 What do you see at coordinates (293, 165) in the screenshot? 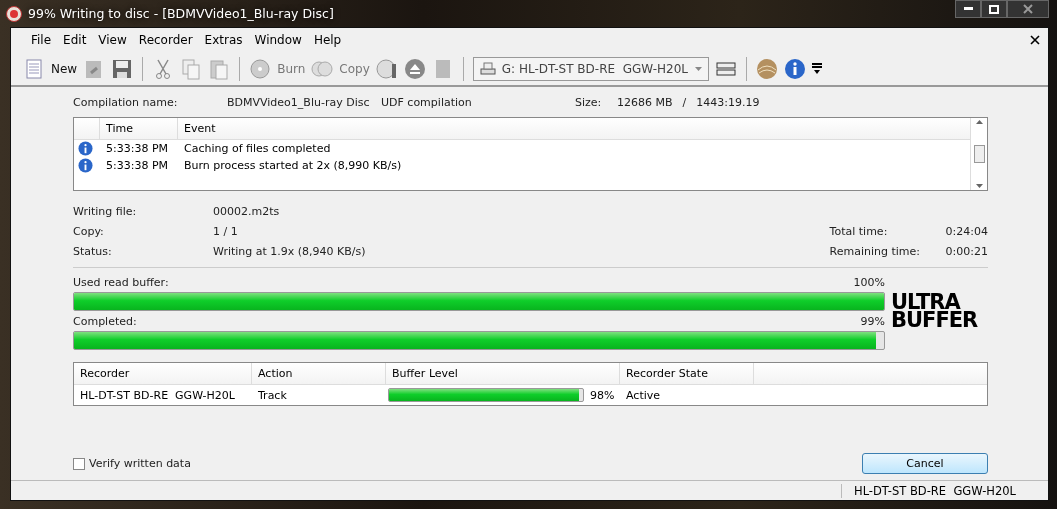
I see `event-text: Burn process started at 2x (8,990 KB/s)` at bounding box center [293, 165].